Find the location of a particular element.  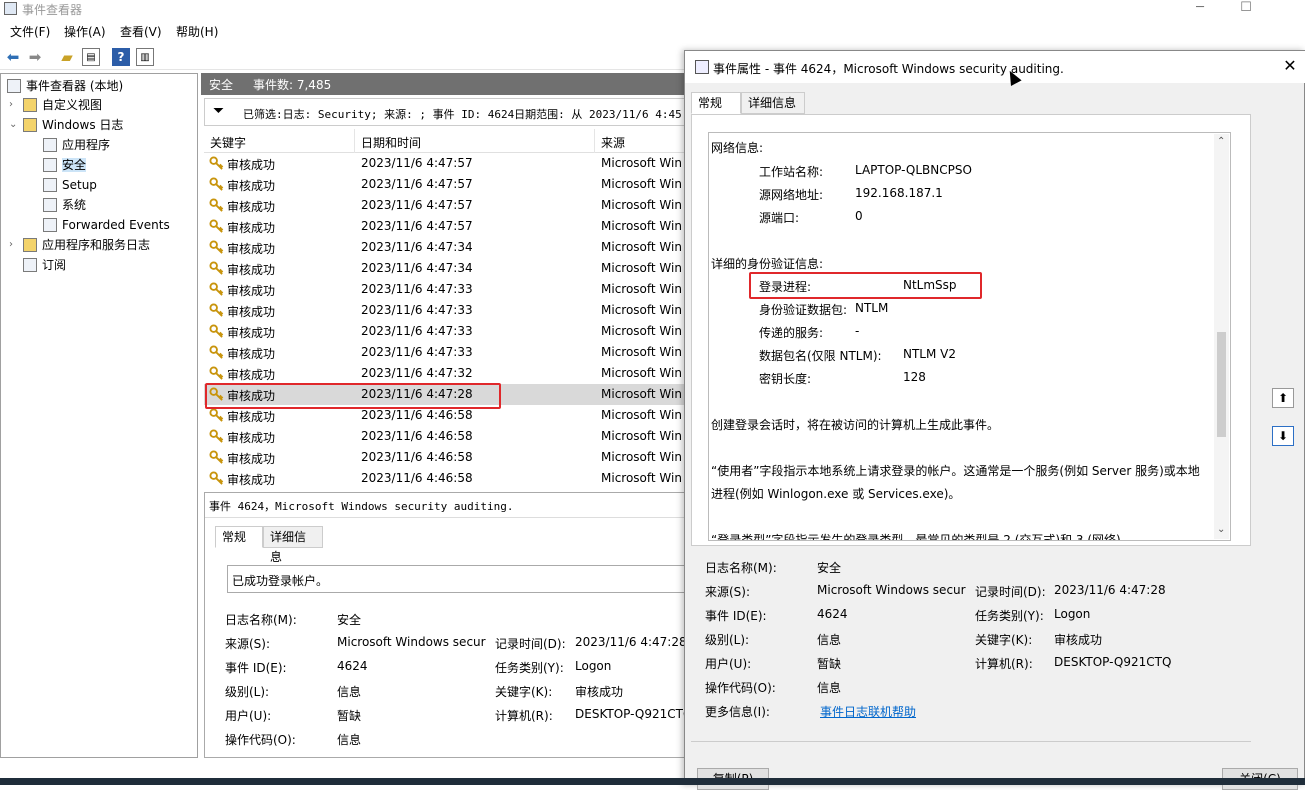

key-len-value: 128 is located at coordinates (914, 377).